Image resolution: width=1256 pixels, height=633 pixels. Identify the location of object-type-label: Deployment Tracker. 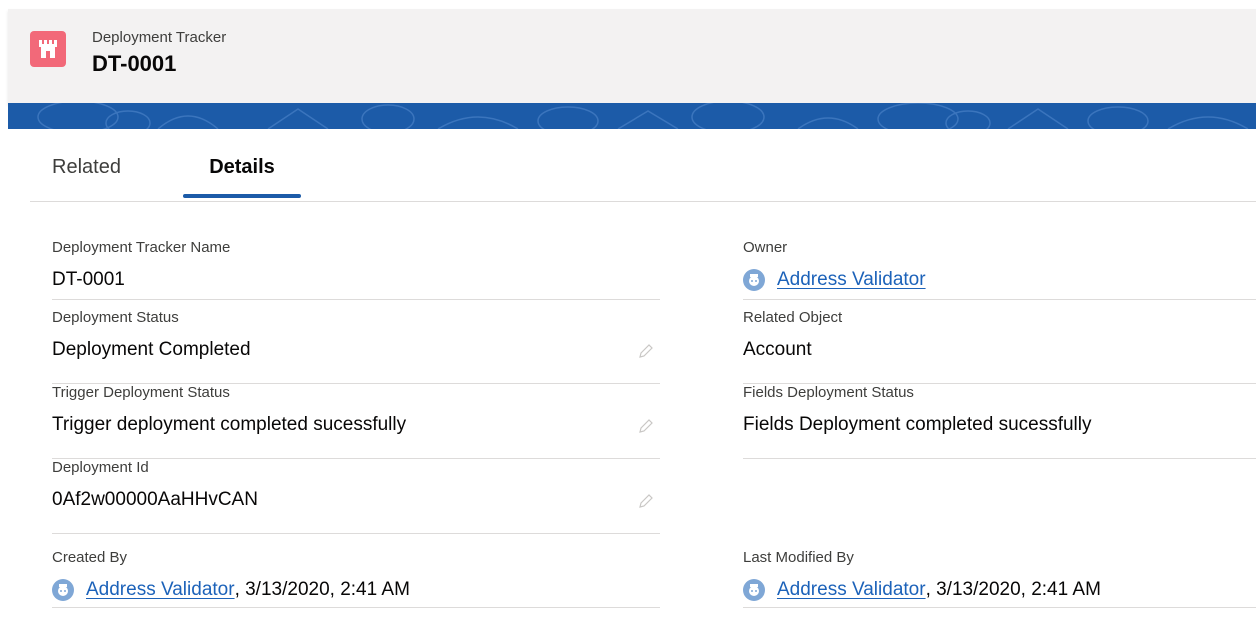
(159, 37).